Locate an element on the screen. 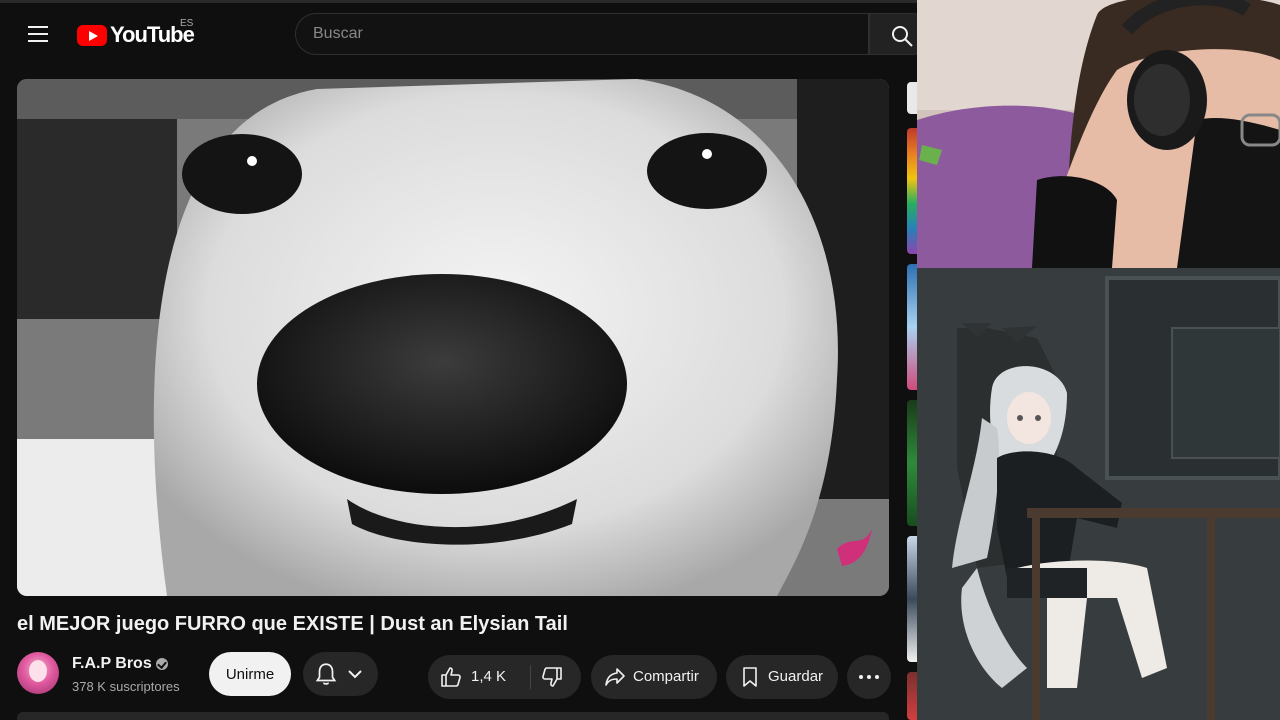 The width and height of the screenshot is (1280, 720). menu-icon is located at coordinates (38, 34).